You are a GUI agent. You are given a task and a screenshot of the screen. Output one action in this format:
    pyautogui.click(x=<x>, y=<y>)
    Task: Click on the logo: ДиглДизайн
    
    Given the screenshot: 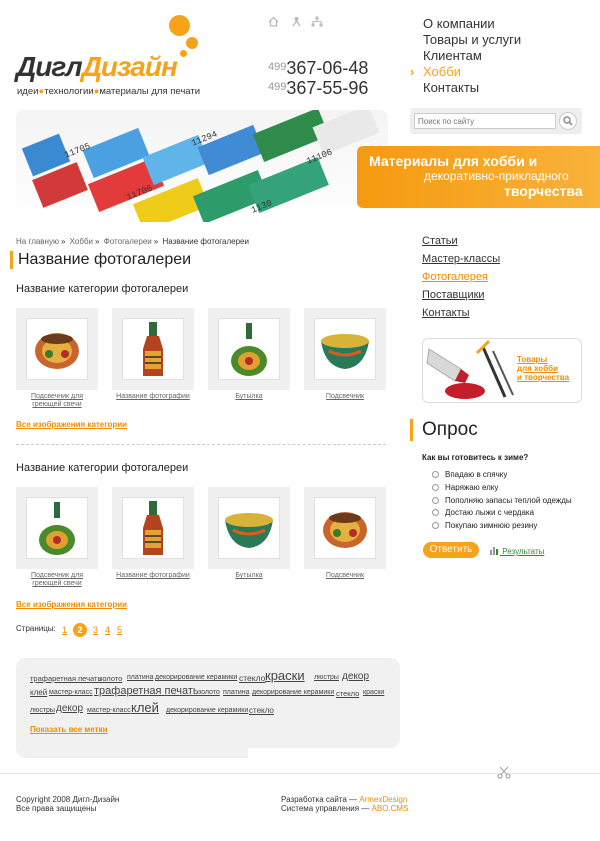 What is the action you would take?
    pyautogui.click(x=97, y=66)
    